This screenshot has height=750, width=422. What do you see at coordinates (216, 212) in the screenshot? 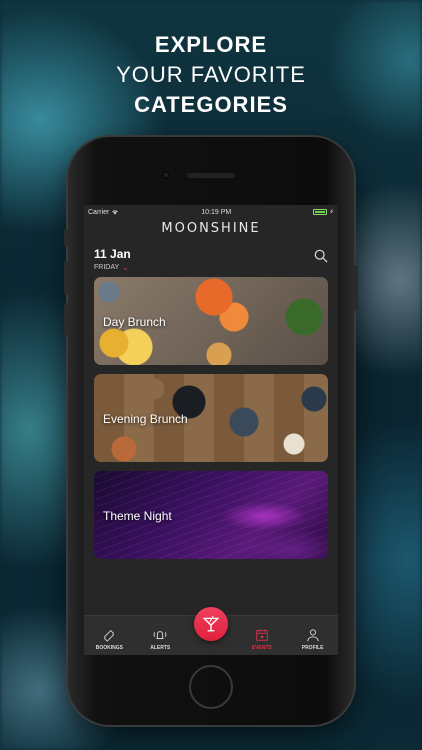
I see `status-time: 10:19 PM` at bounding box center [216, 212].